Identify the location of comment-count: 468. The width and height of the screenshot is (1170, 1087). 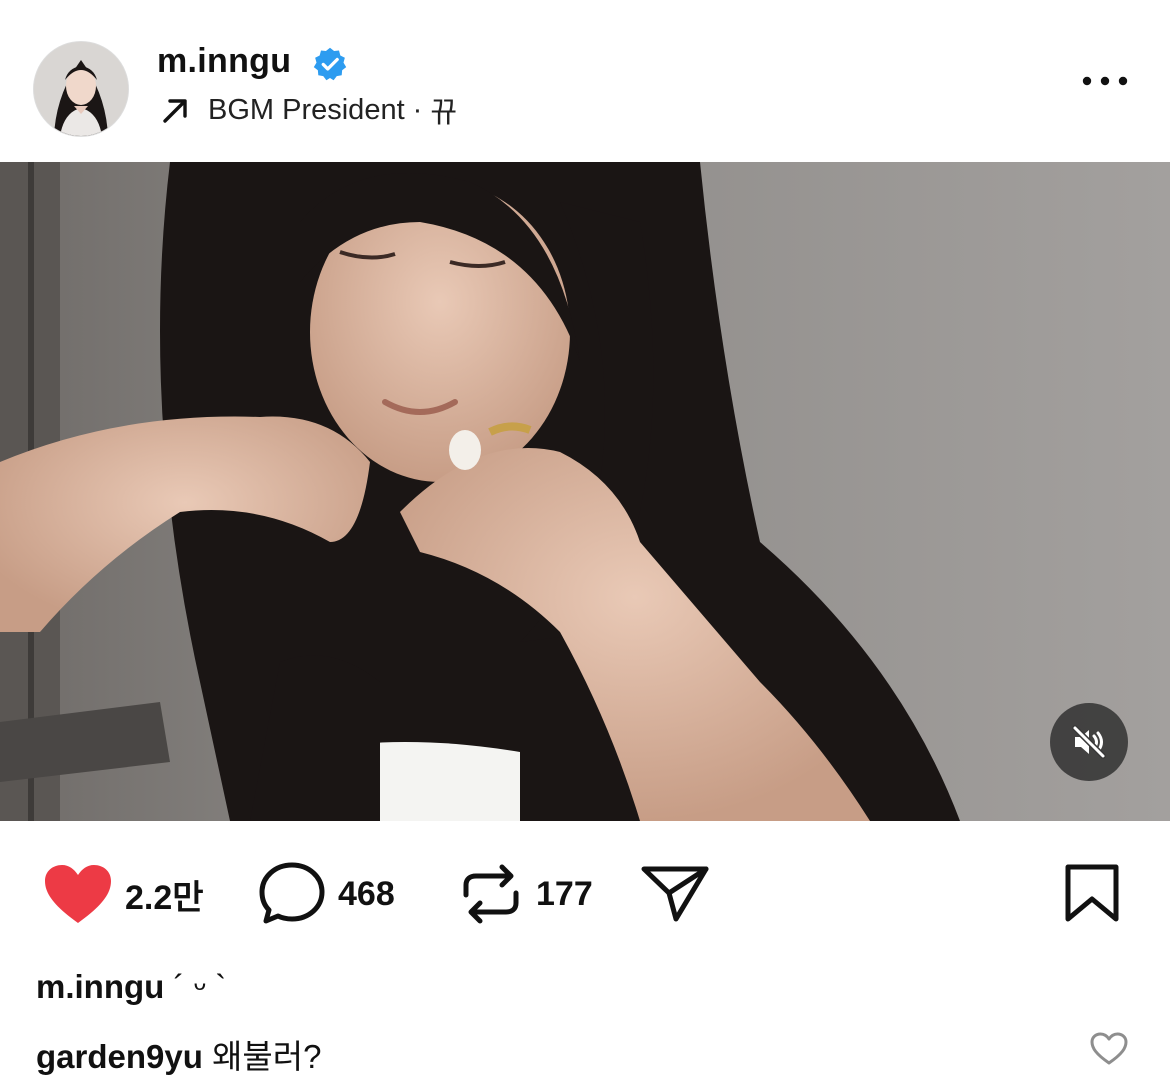
(366, 893).